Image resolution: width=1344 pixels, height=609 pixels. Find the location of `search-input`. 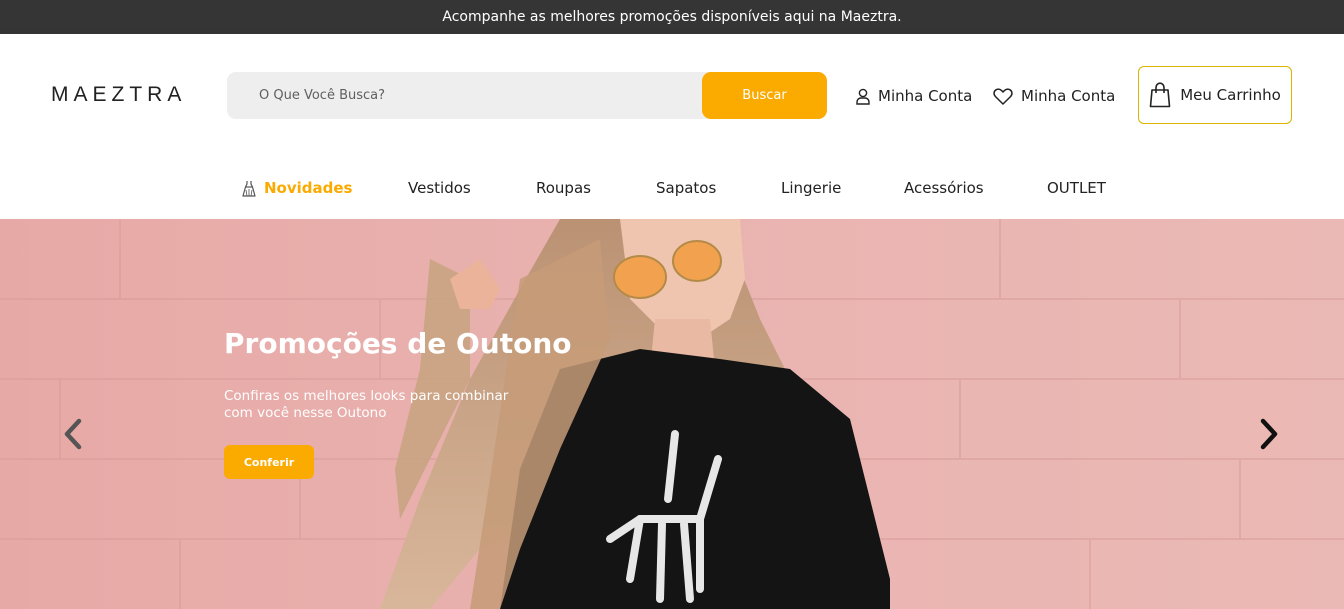

search-input is located at coordinates (464, 95).